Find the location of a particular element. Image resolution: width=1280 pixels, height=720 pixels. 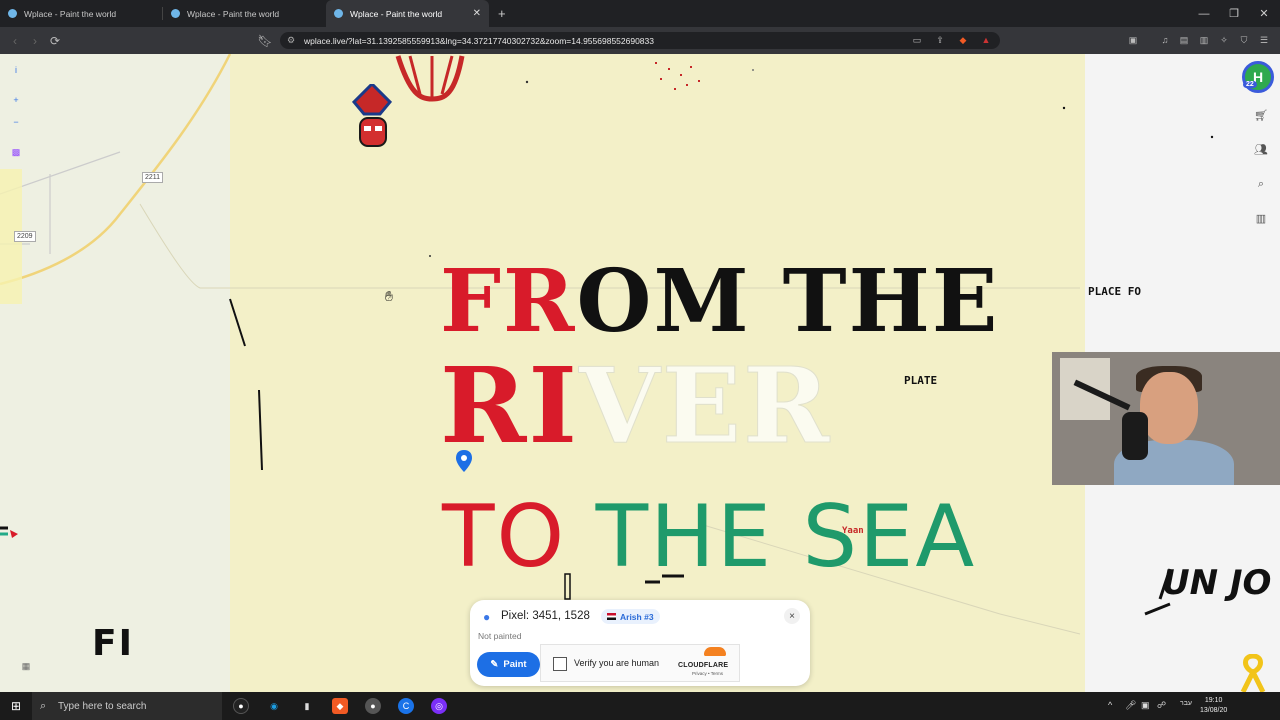

leaderboard-icon: ▥ is located at coordinates (1261, 218).